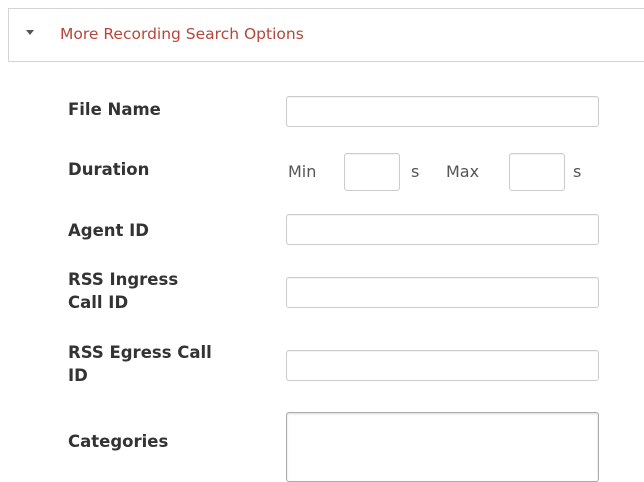 This screenshot has width=644, height=482. Describe the element at coordinates (114, 109) in the screenshot. I see `file-name-label: File Name` at that location.